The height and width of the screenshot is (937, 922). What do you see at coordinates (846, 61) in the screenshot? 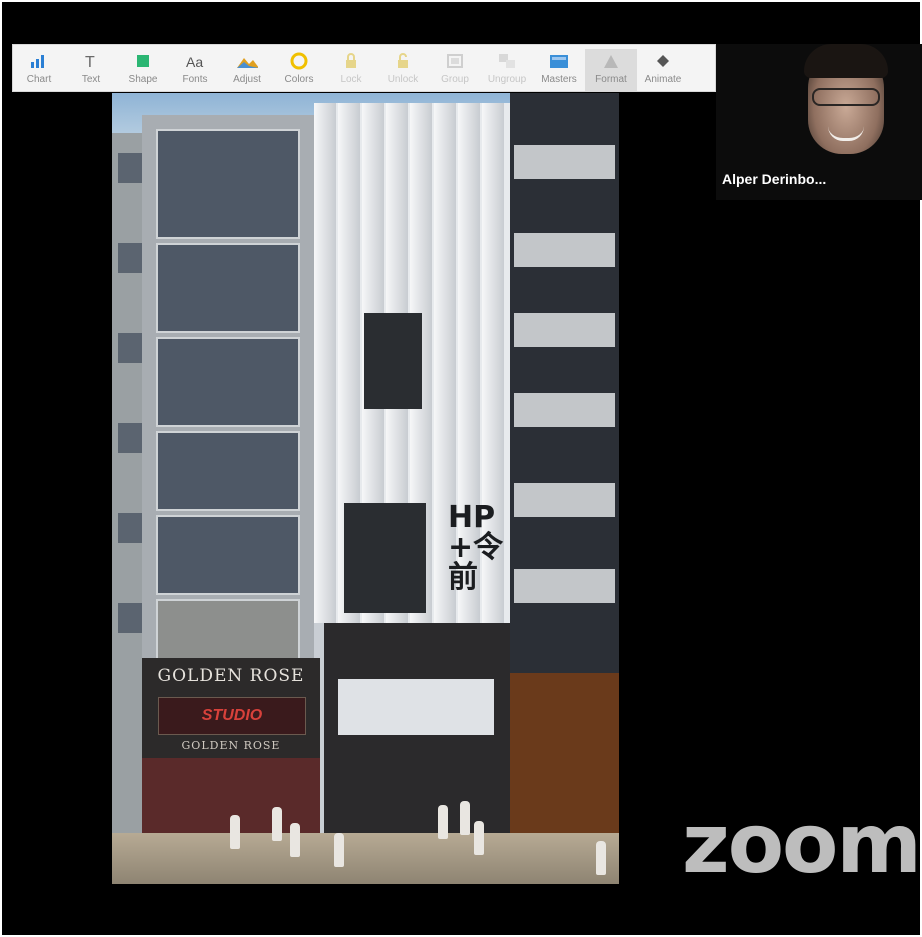
I see `participant-hair` at bounding box center [846, 61].